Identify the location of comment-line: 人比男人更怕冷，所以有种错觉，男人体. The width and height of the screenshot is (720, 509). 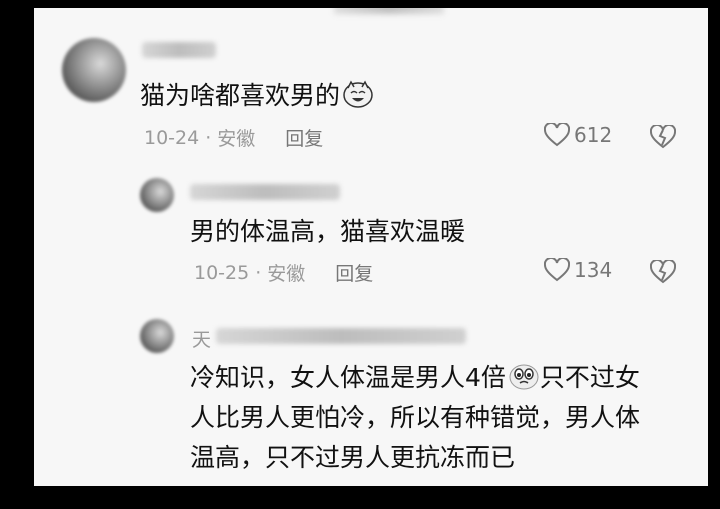
(415, 417).